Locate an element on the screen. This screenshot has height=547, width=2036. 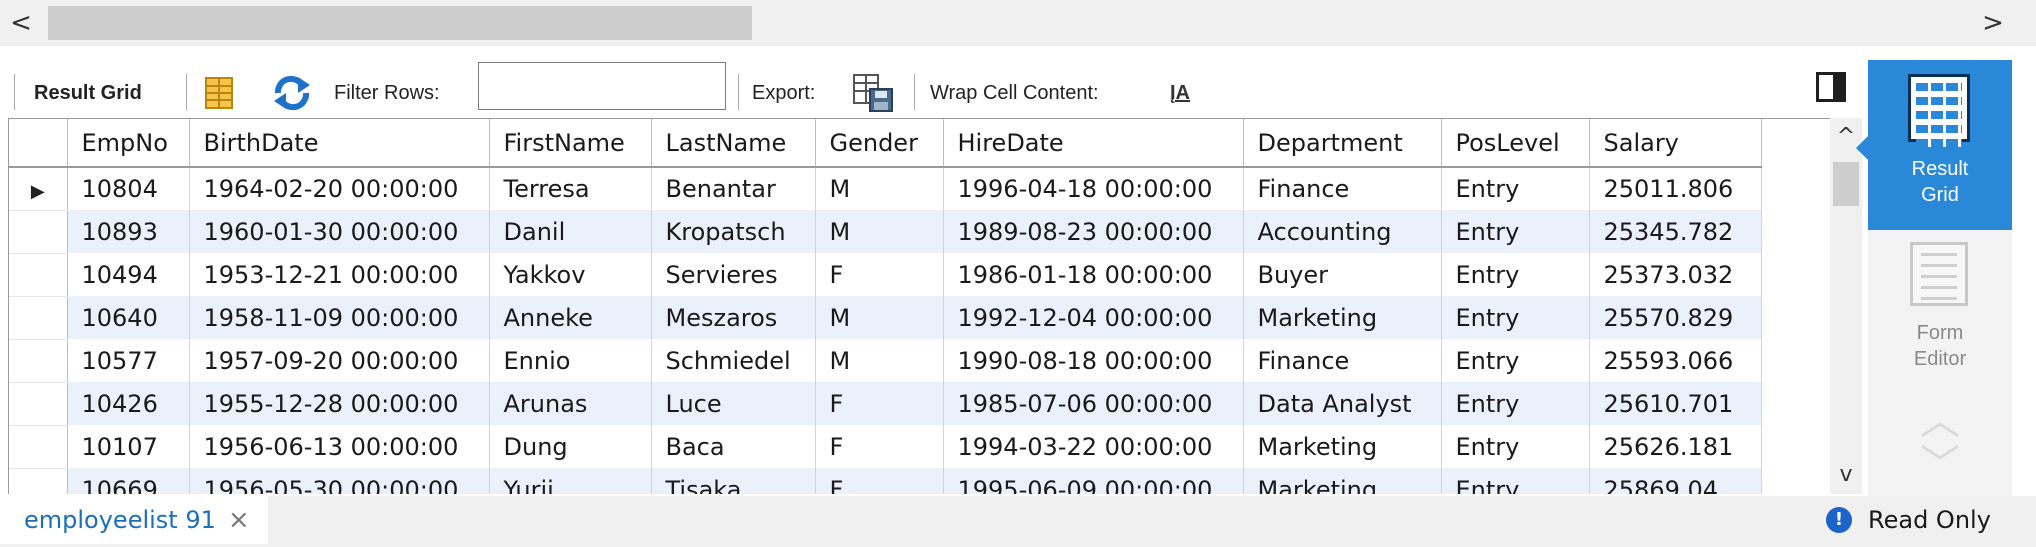
table-cell: 25626.181 is located at coordinates (1675, 446).